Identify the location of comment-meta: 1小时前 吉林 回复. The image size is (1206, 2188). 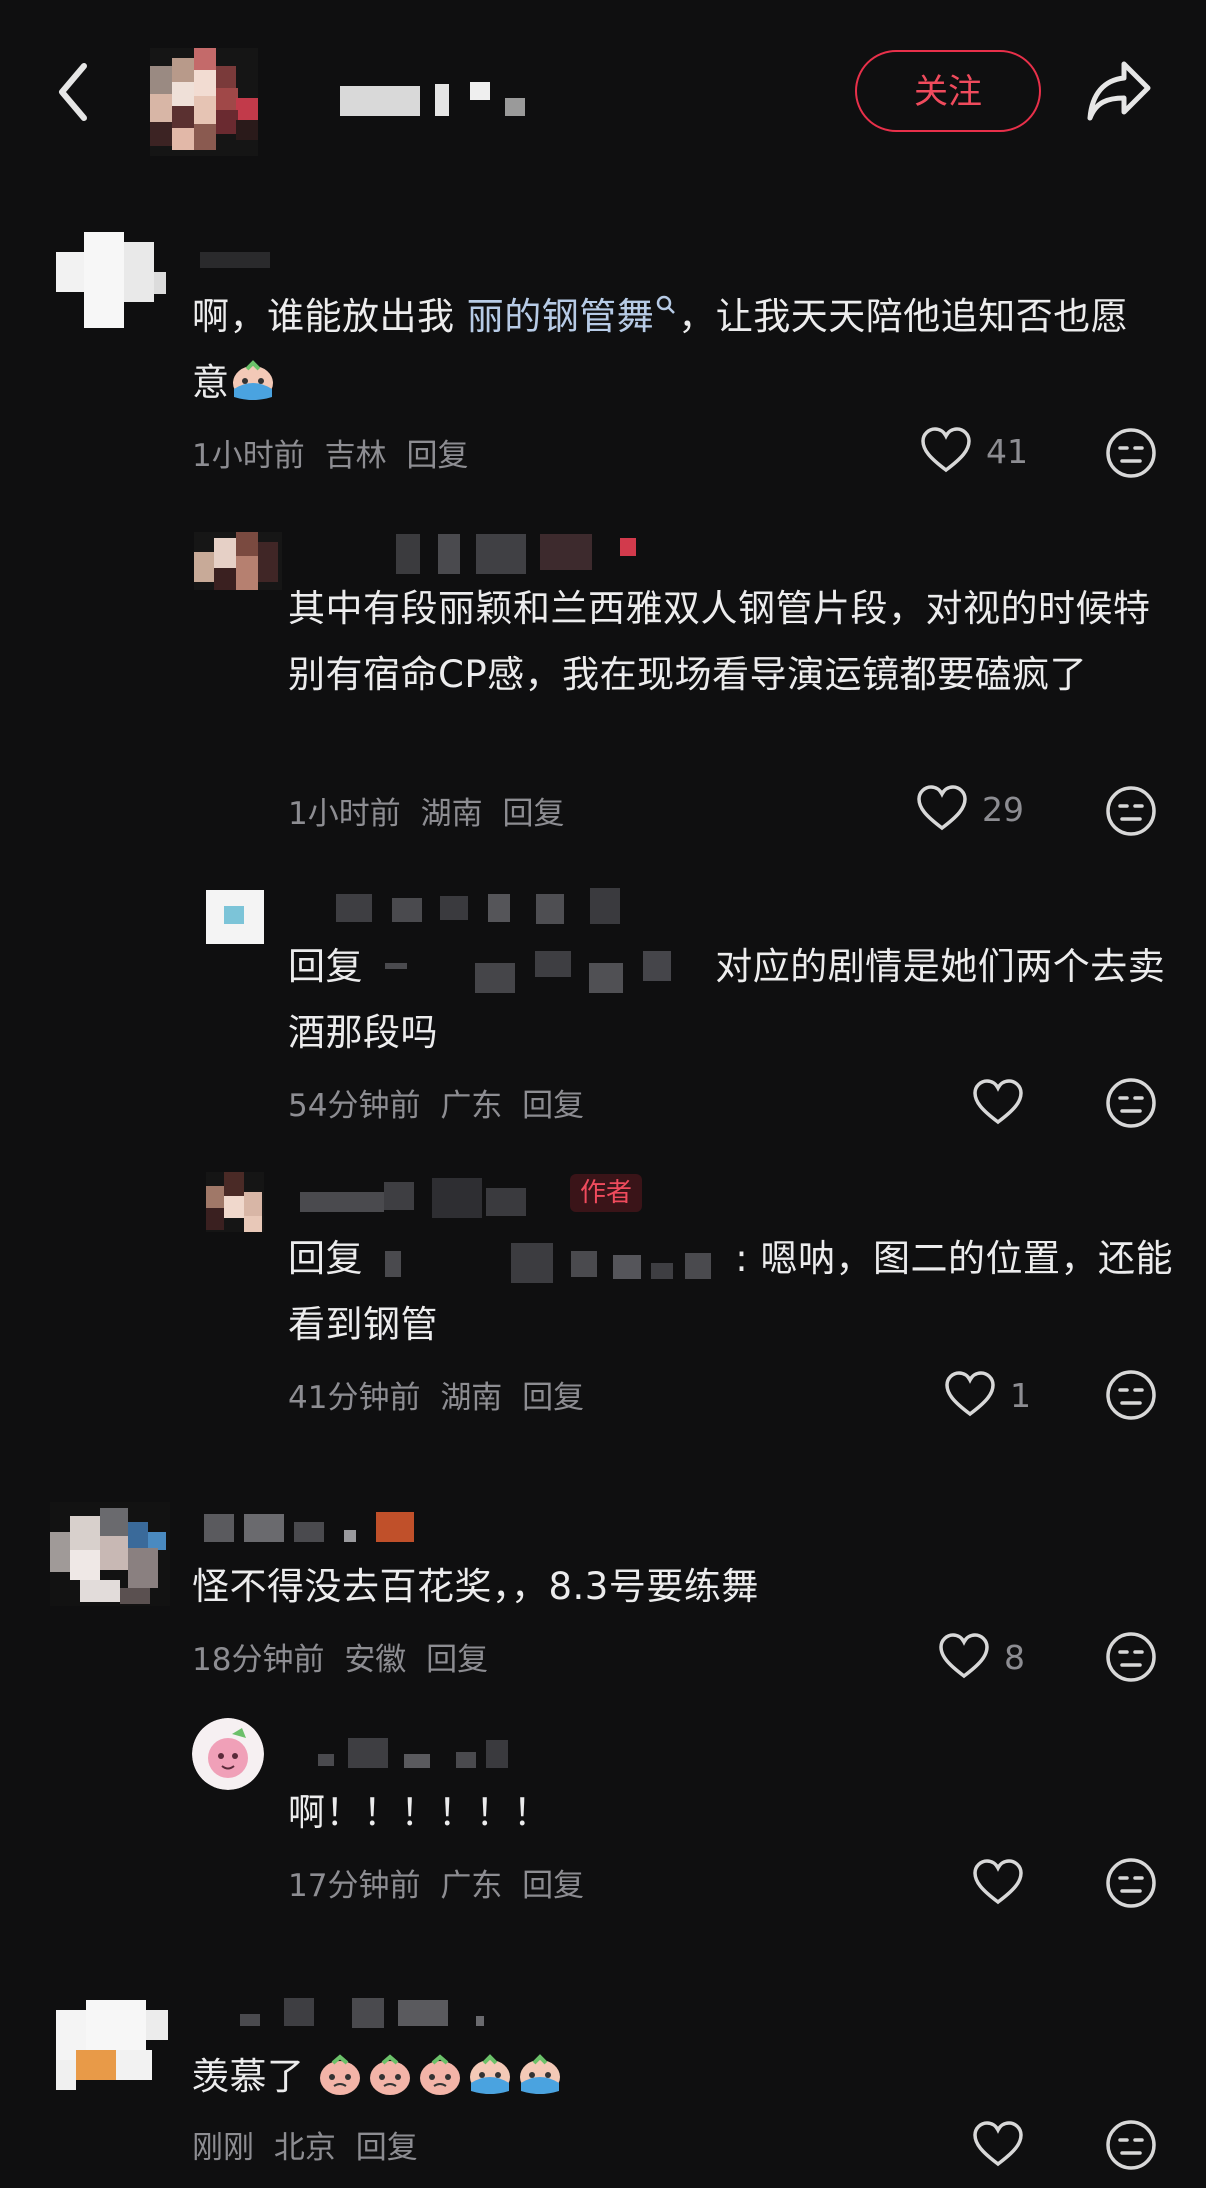
(330, 452).